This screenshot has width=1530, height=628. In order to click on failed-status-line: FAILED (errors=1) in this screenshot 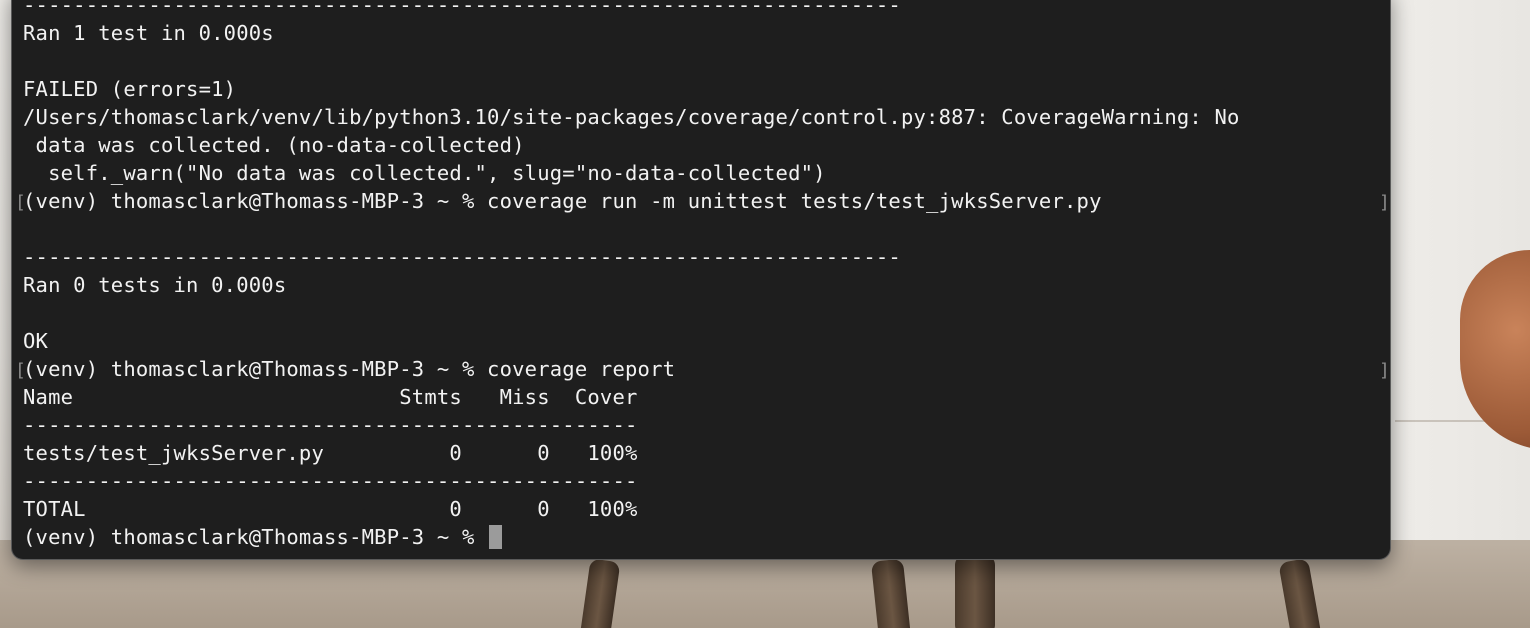, I will do `click(130, 89)`.